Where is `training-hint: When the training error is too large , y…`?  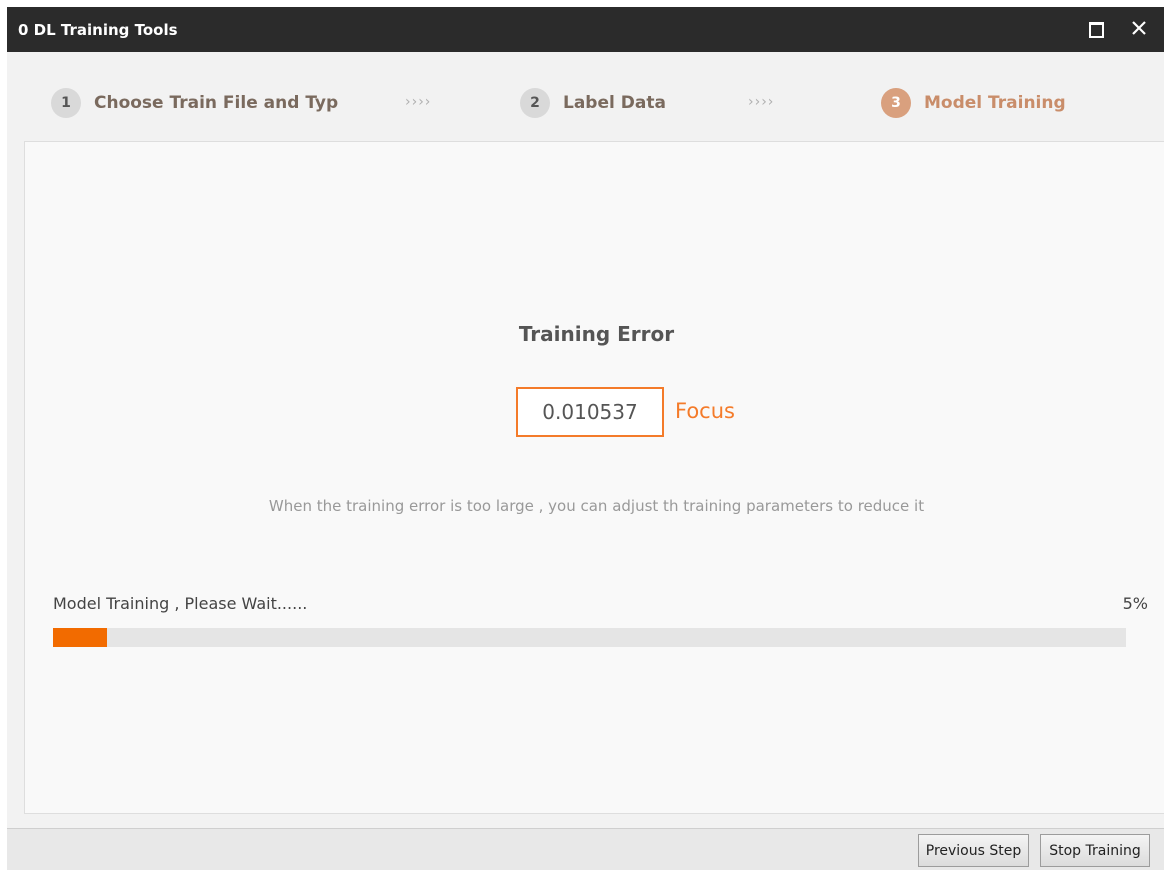
training-hint: When the training error is too large , y… is located at coordinates (596, 506).